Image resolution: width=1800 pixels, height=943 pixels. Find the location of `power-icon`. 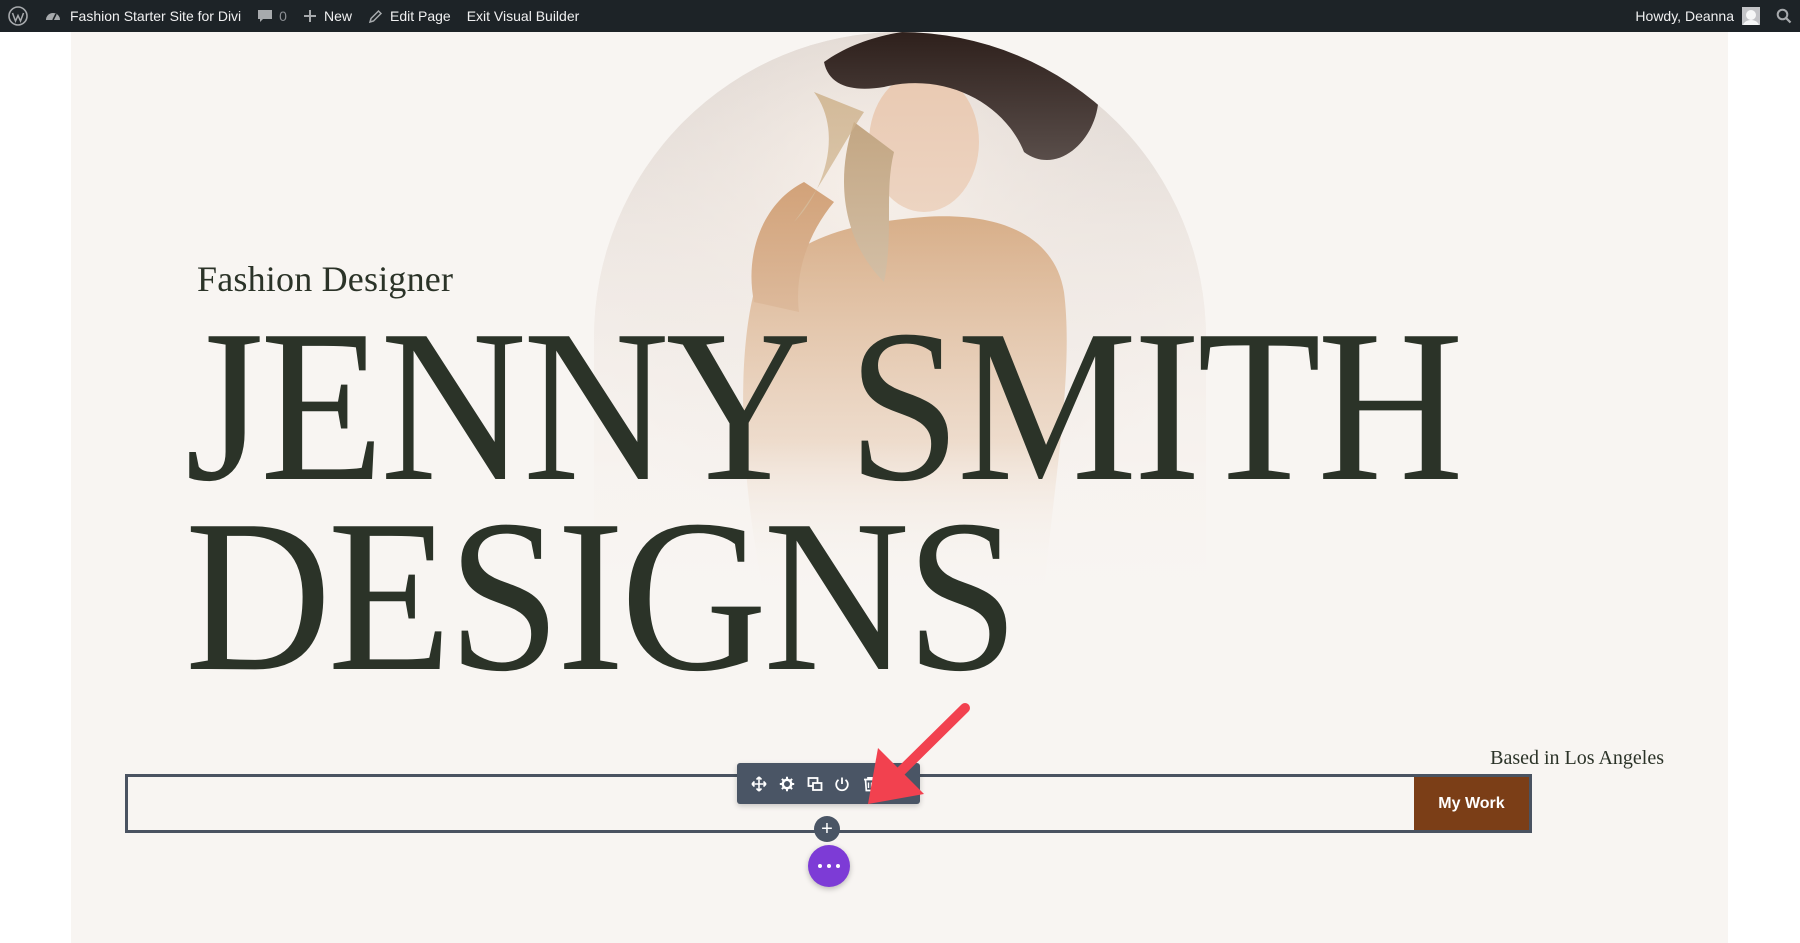

power-icon is located at coordinates (842, 784).